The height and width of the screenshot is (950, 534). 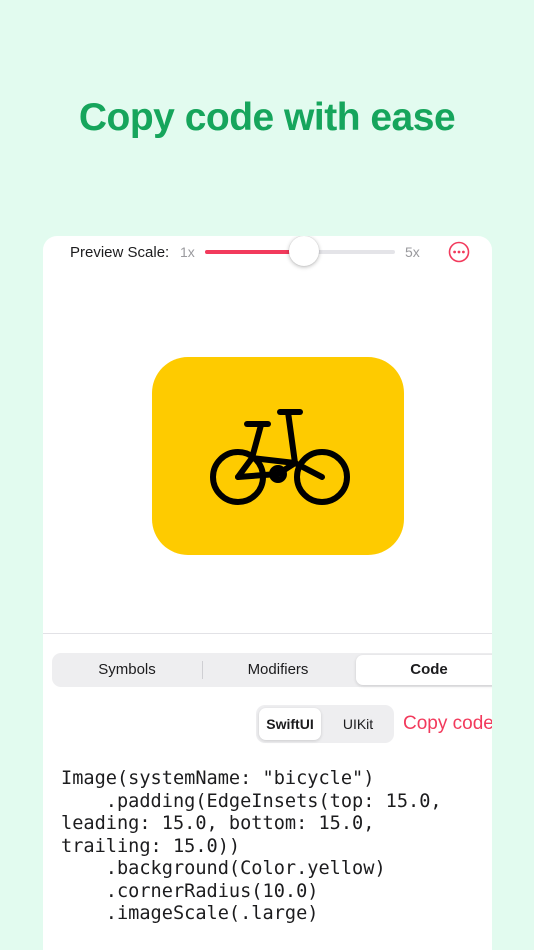 What do you see at coordinates (218, 778) in the screenshot?
I see `code-line: Image(systemName: "bicycle")` at bounding box center [218, 778].